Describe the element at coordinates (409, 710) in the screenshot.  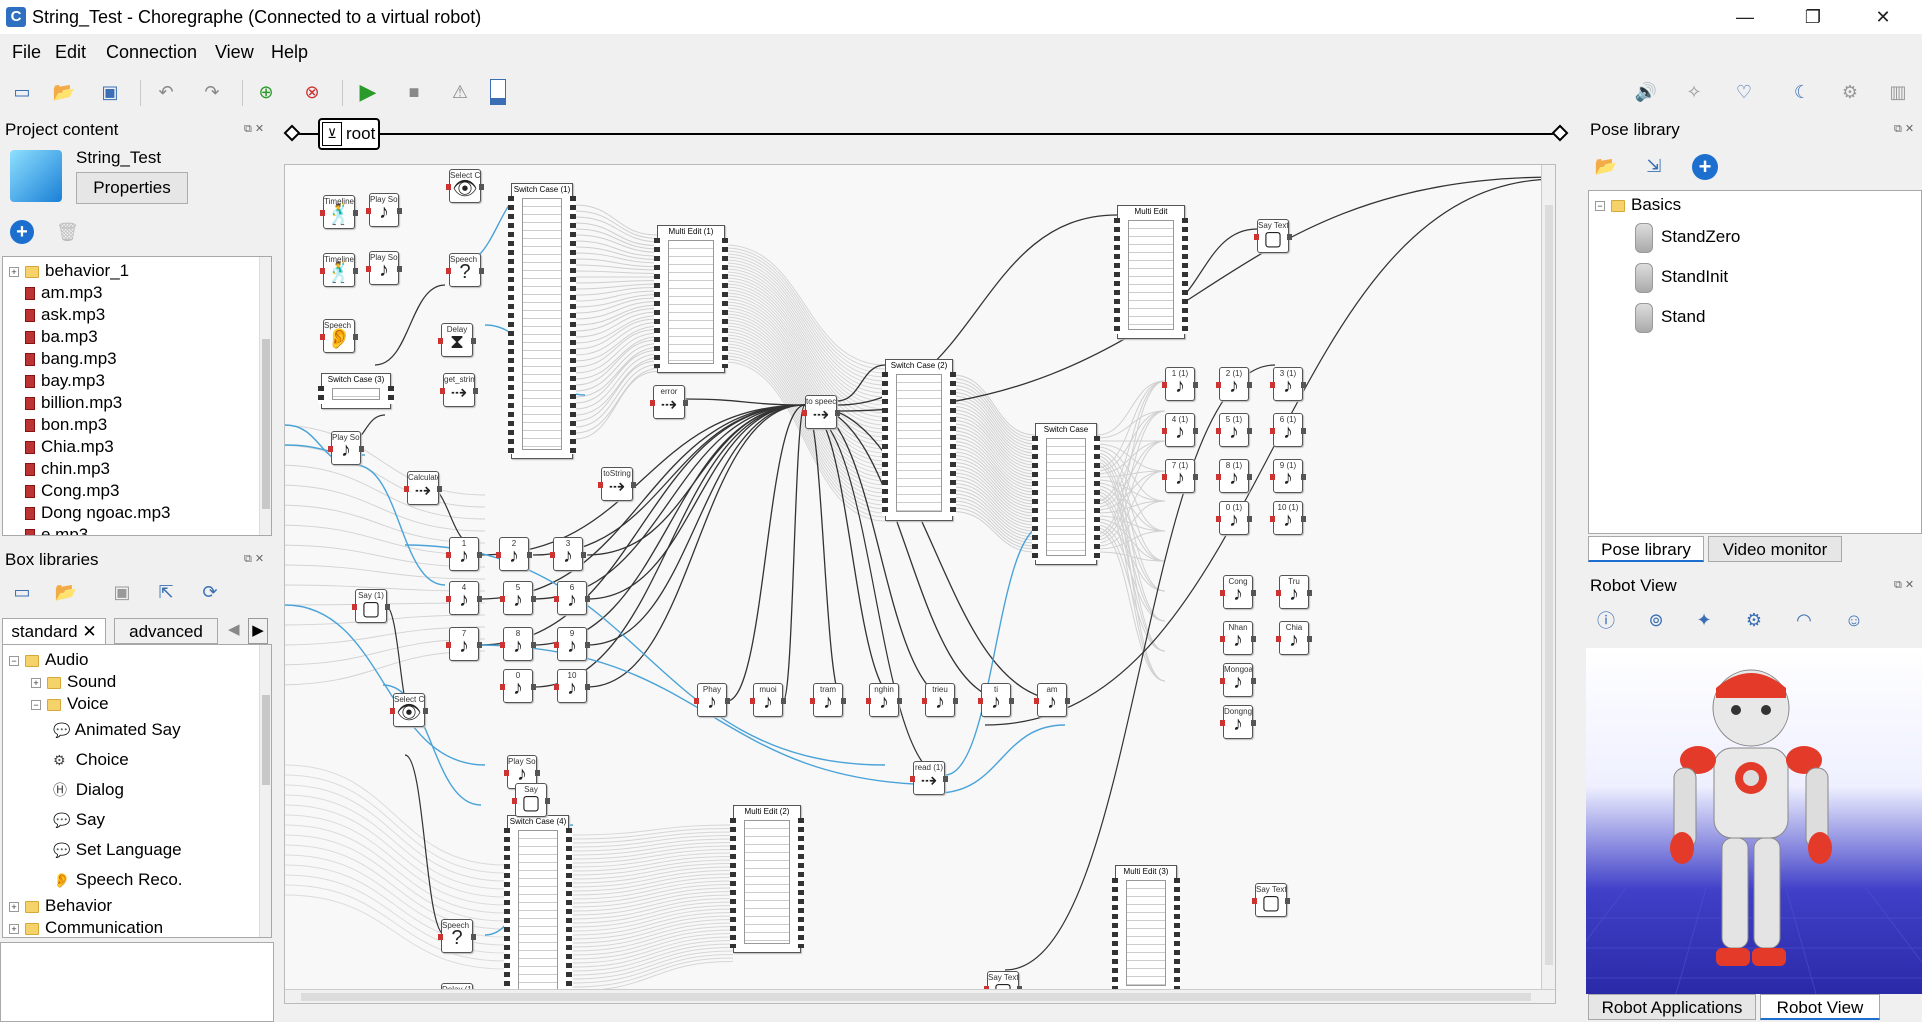
I see `function-box: Select Camera (1)👁` at that location.